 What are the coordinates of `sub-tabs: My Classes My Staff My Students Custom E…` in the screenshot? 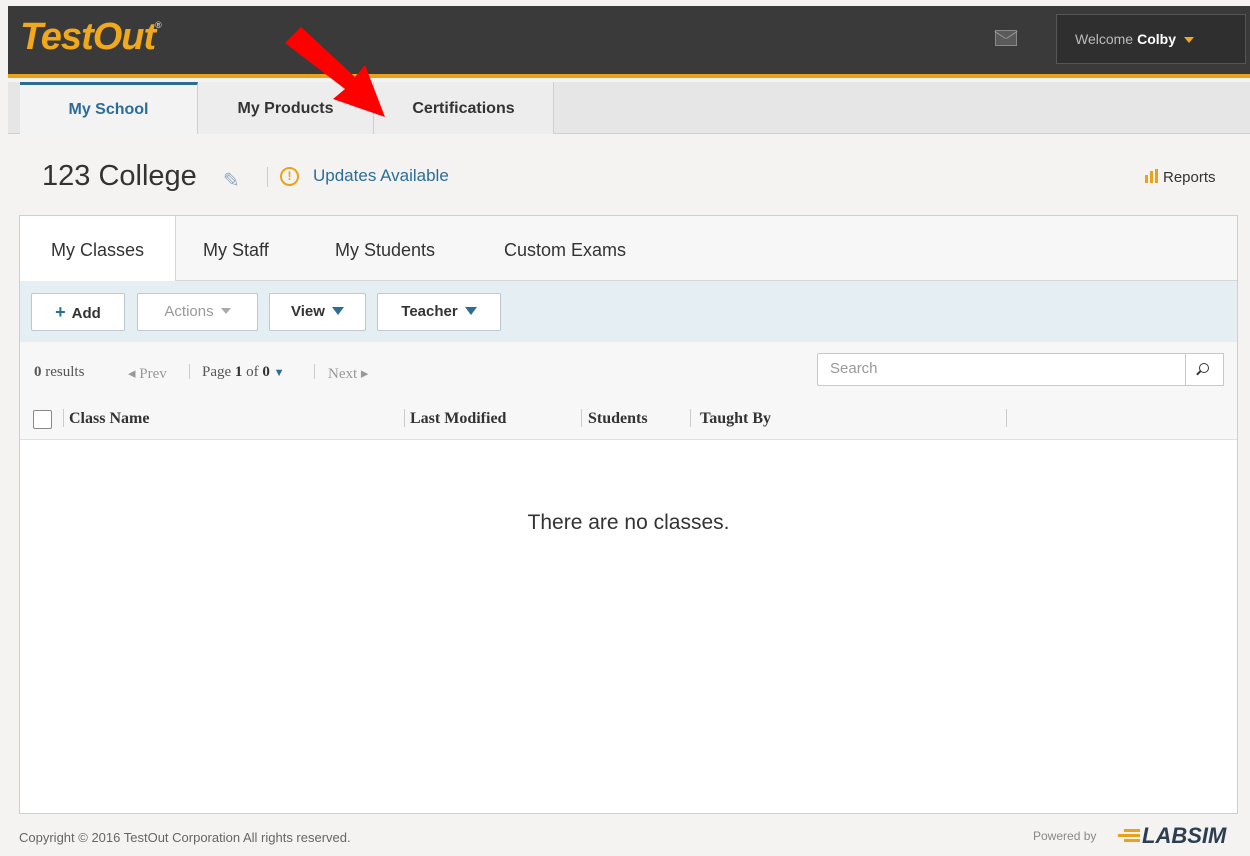 It's located at (628, 249).